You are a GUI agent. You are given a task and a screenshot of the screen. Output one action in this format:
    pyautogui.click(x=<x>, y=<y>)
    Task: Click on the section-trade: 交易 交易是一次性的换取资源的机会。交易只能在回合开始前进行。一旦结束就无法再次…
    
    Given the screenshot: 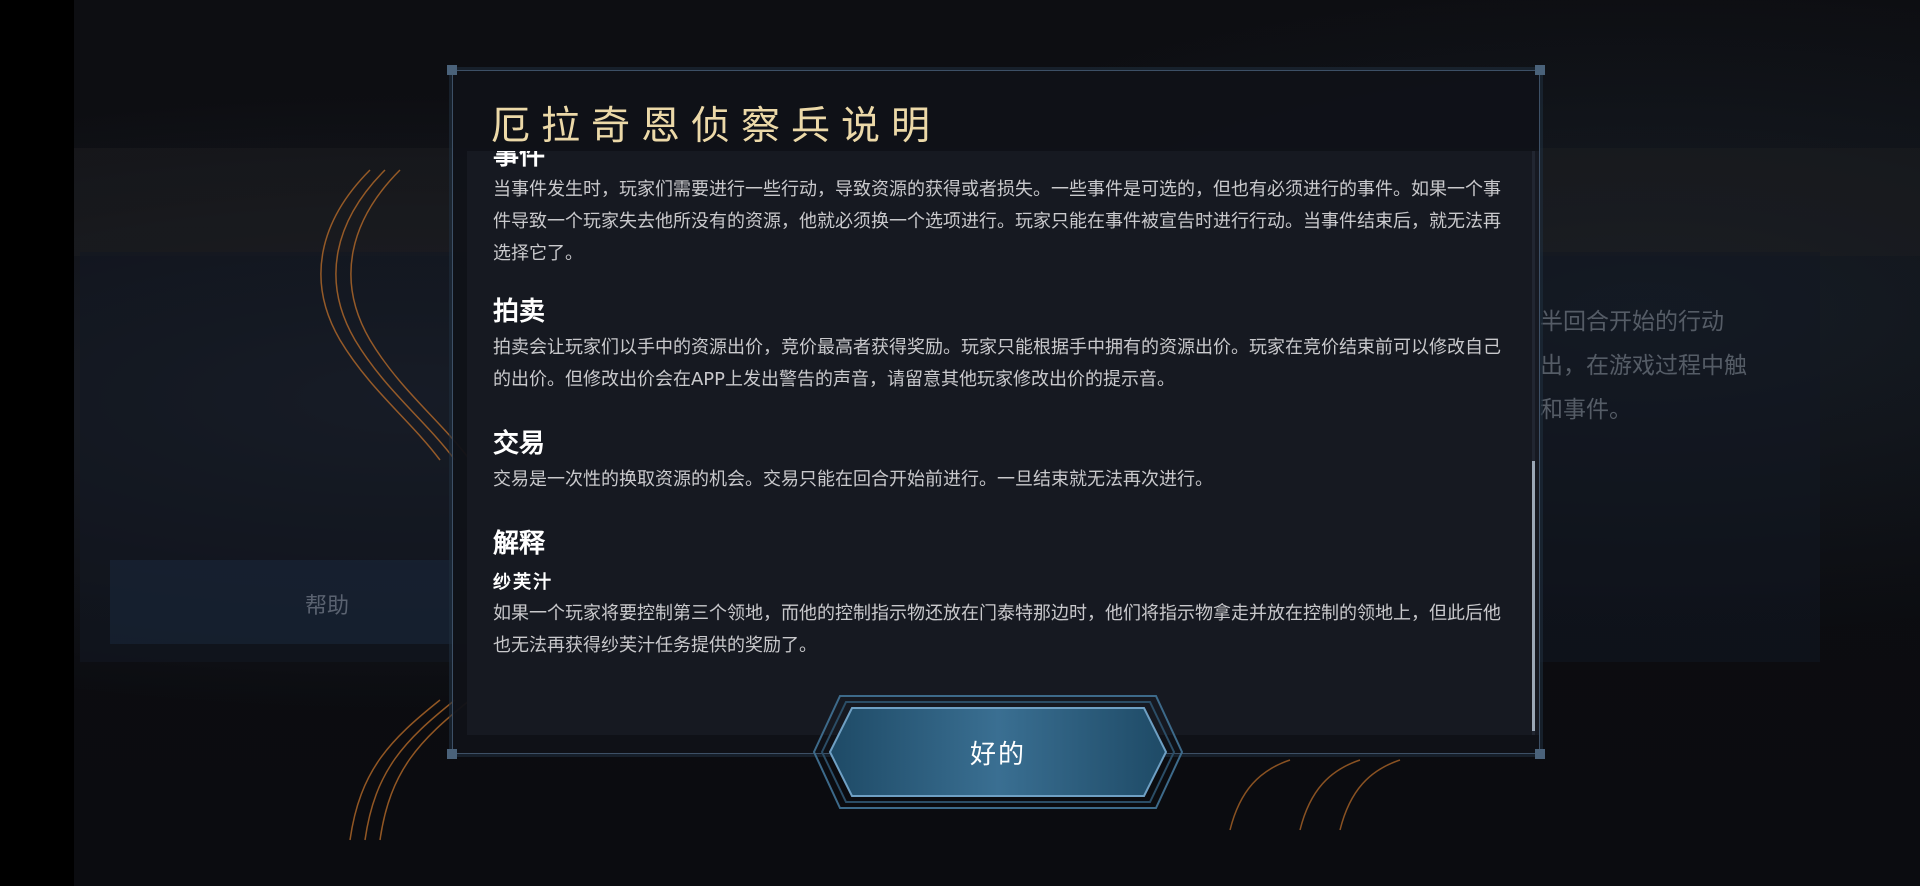 What is the action you would take?
    pyautogui.click(x=1003, y=459)
    